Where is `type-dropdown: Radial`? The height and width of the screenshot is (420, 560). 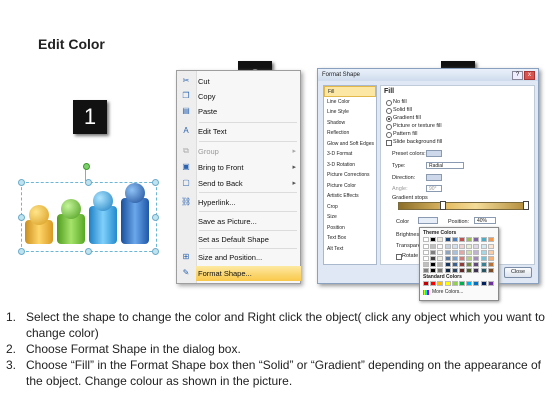
type-dropdown: Radial is located at coordinates (445, 165).